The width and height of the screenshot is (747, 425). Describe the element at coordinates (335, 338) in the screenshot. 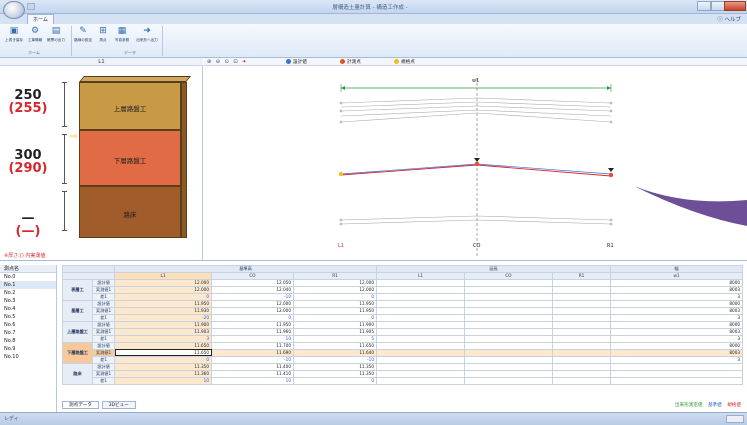

I see `height-cell: 5` at that location.